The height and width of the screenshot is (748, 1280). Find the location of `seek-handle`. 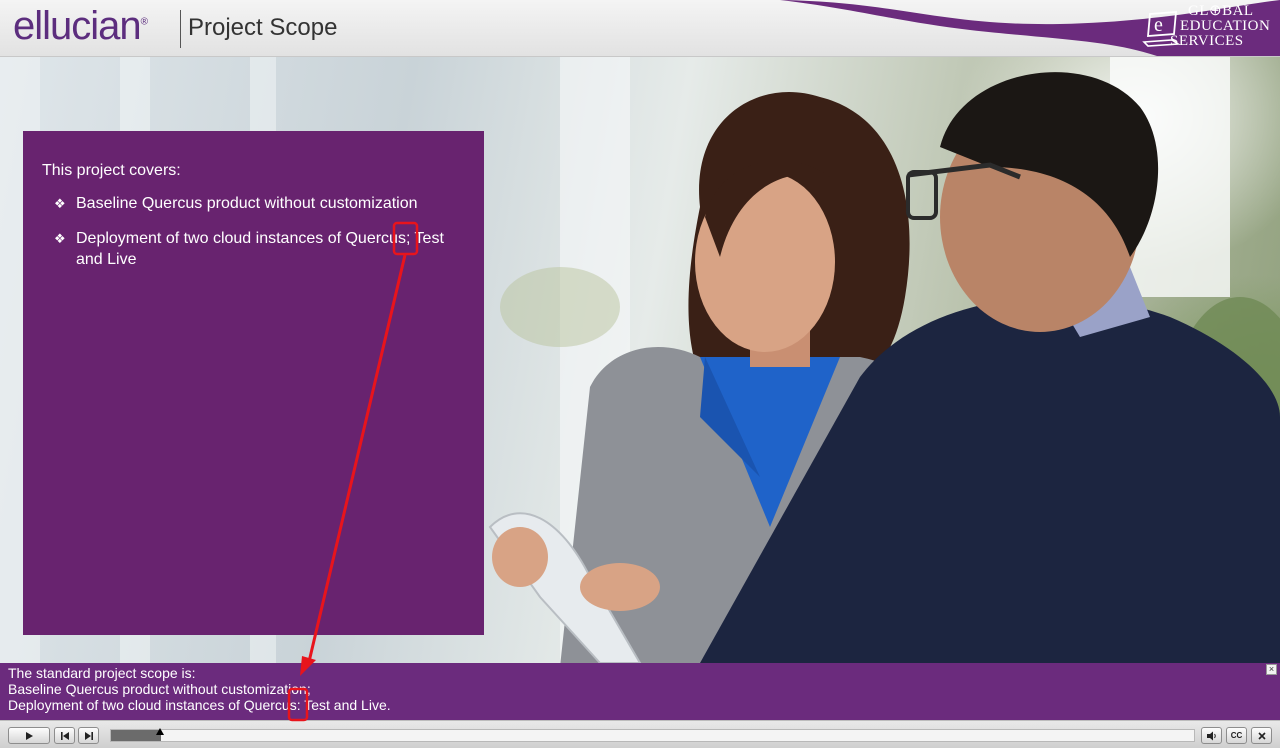

seek-handle is located at coordinates (160, 731).